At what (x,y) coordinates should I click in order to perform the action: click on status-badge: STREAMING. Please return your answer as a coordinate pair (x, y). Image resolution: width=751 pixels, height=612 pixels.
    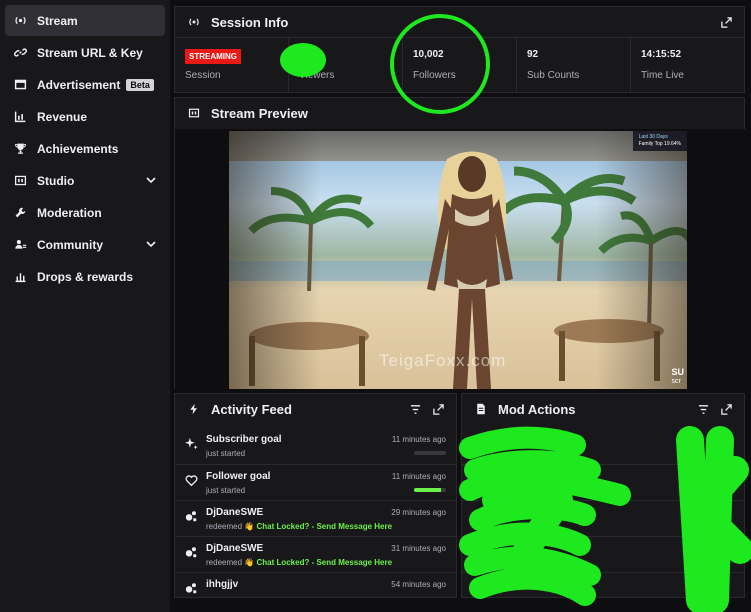
    Looking at the image, I should click on (213, 56).